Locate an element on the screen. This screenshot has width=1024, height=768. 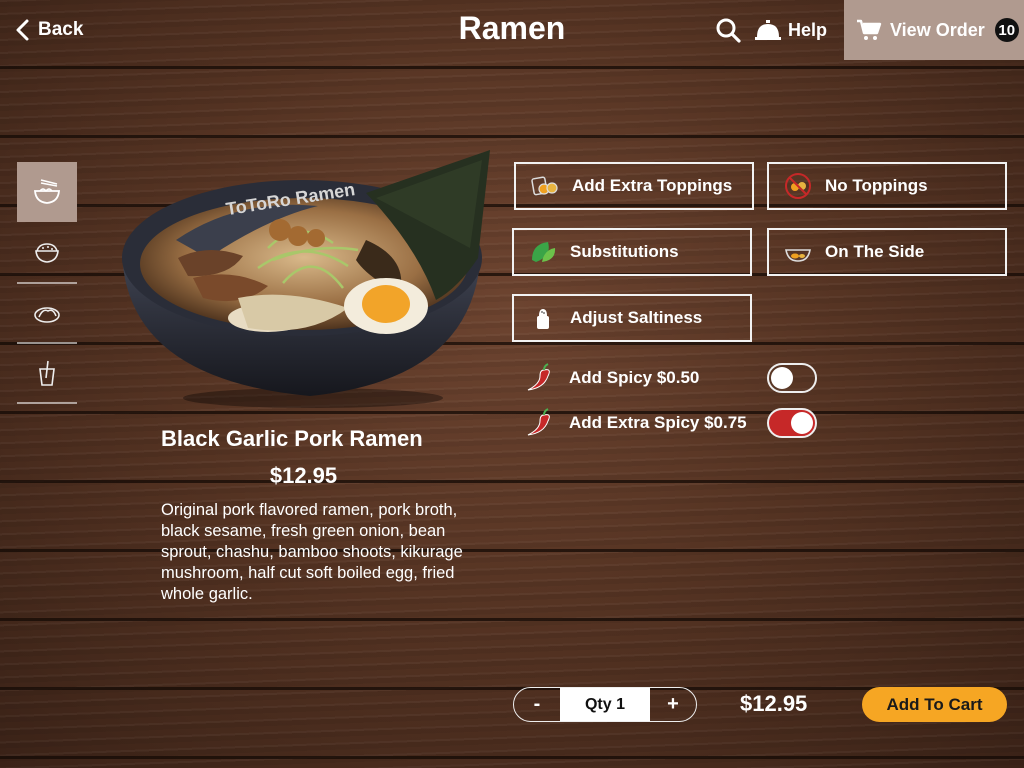
on-the-side-button: On The Side is located at coordinates (887, 252).